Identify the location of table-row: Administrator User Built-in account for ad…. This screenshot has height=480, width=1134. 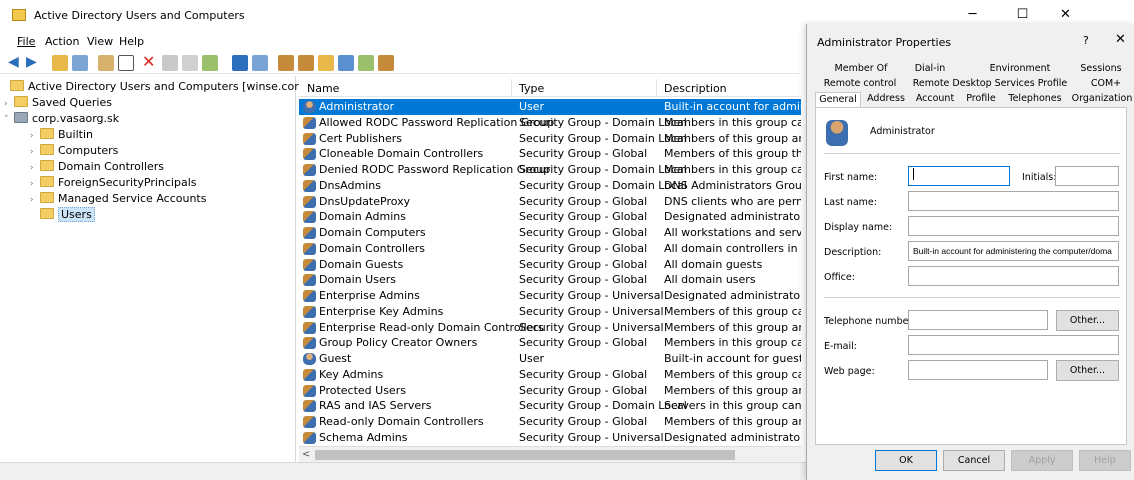
(550, 107).